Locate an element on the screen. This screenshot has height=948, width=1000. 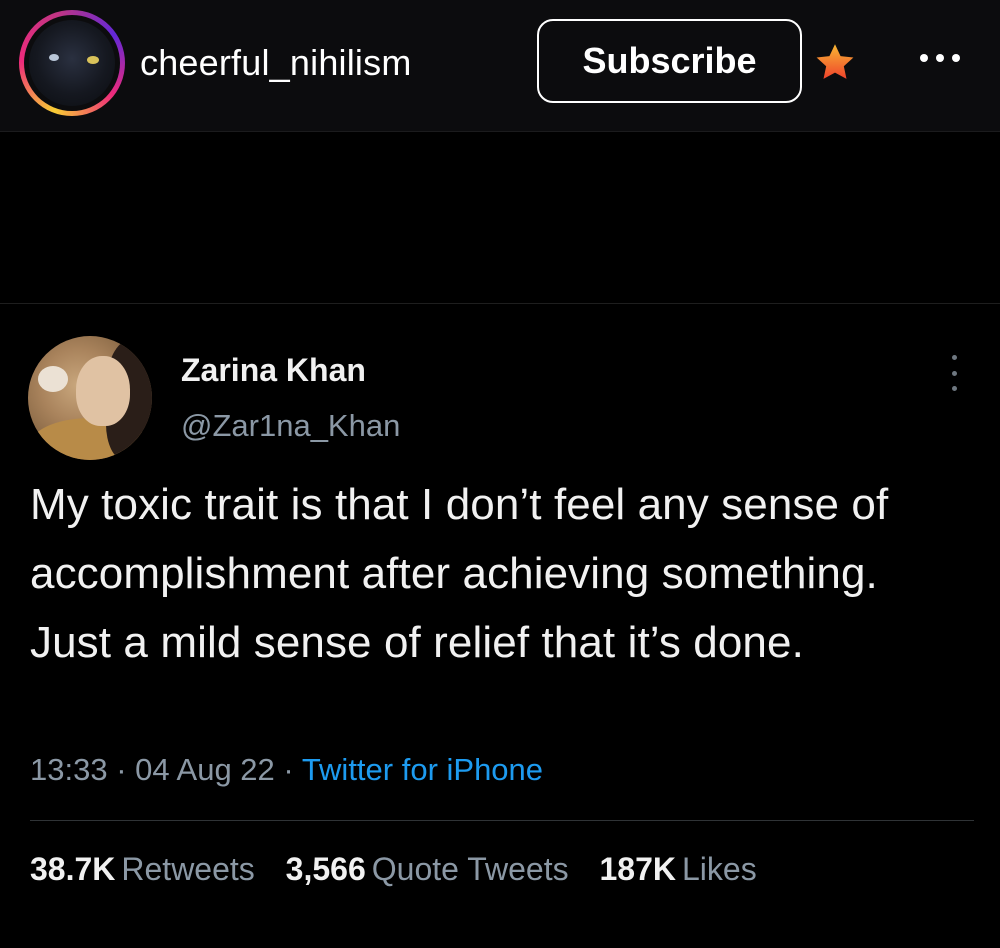
profile-avatar is located at coordinates (72, 63).